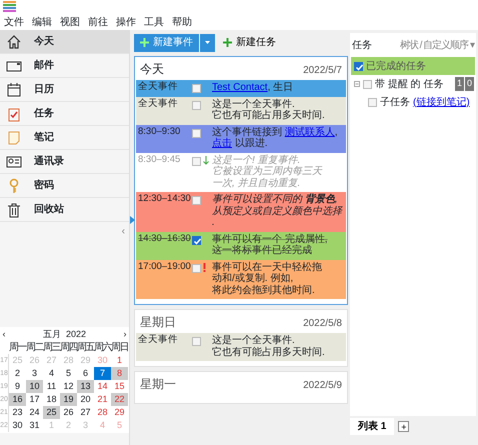 This screenshot has width=478, height=445. I want to click on menu-item: 帮助, so click(182, 22).